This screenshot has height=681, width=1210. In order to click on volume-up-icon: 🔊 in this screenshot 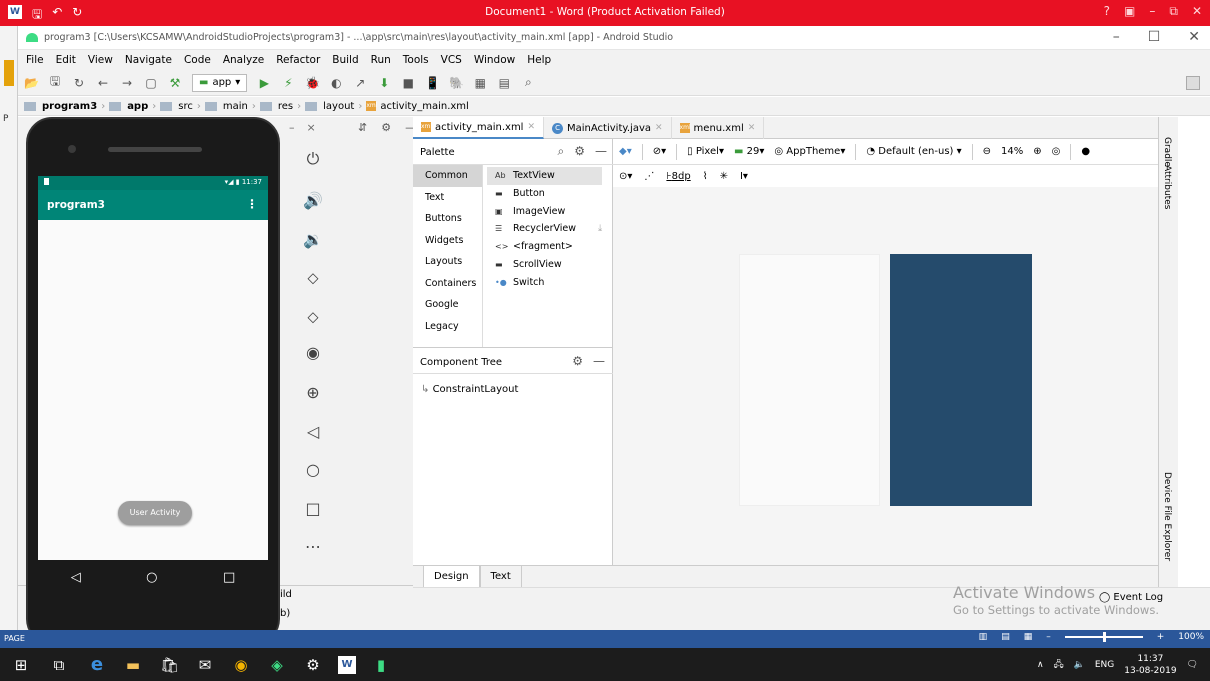, I will do `click(313, 200)`.